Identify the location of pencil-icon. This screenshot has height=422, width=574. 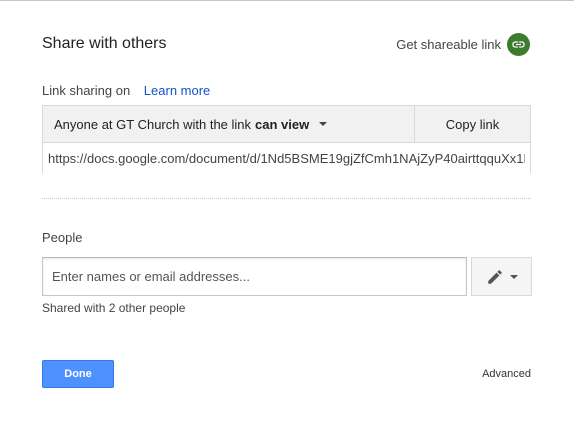
(494, 276).